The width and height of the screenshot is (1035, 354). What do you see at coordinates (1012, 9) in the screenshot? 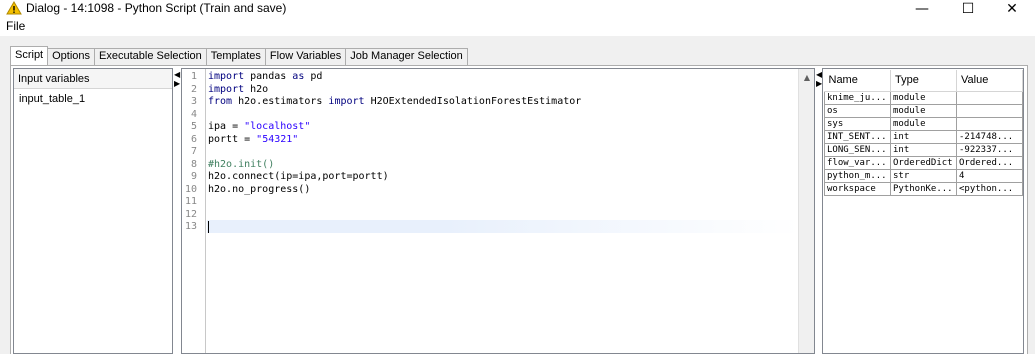
I see `close-button: ✕` at bounding box center [1012, 9].